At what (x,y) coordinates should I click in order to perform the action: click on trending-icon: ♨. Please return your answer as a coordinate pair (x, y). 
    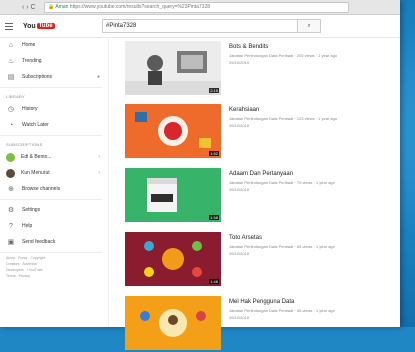
    Looking at the image, I should click on (11, 61).